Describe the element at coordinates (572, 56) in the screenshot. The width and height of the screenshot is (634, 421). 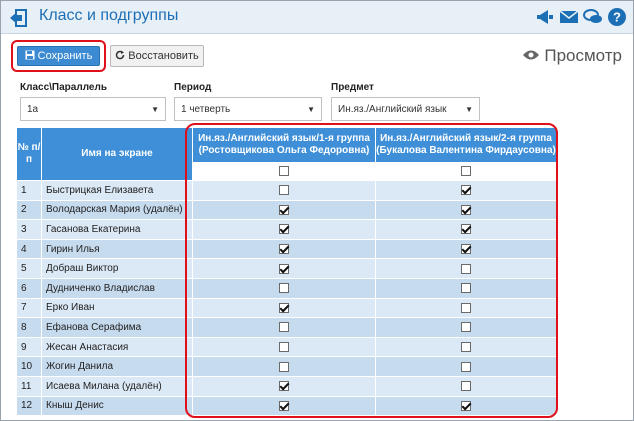
I see `preview-link: Просмотр` at that location.